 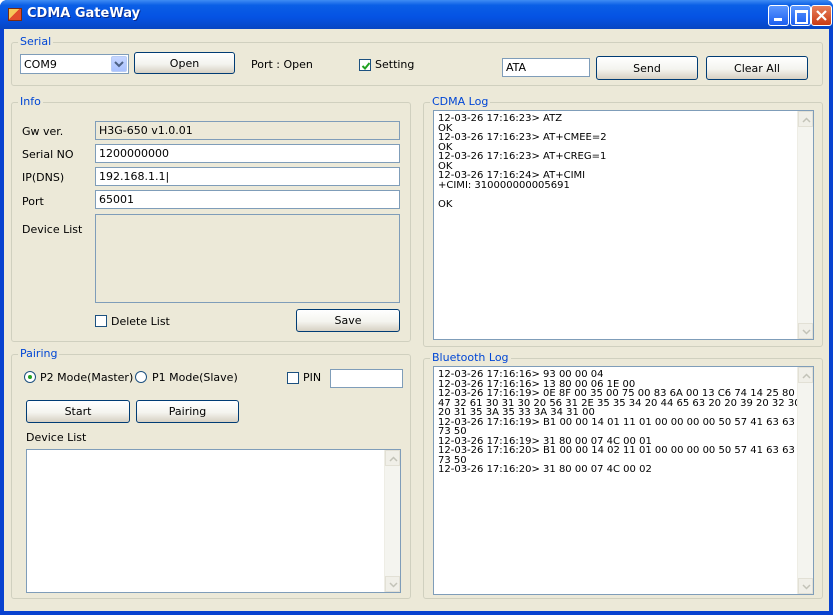 What do you see at coordinates (30, 101) in the screenshot?
I see `info-group-title: Info` at bounding box center [30, 101].